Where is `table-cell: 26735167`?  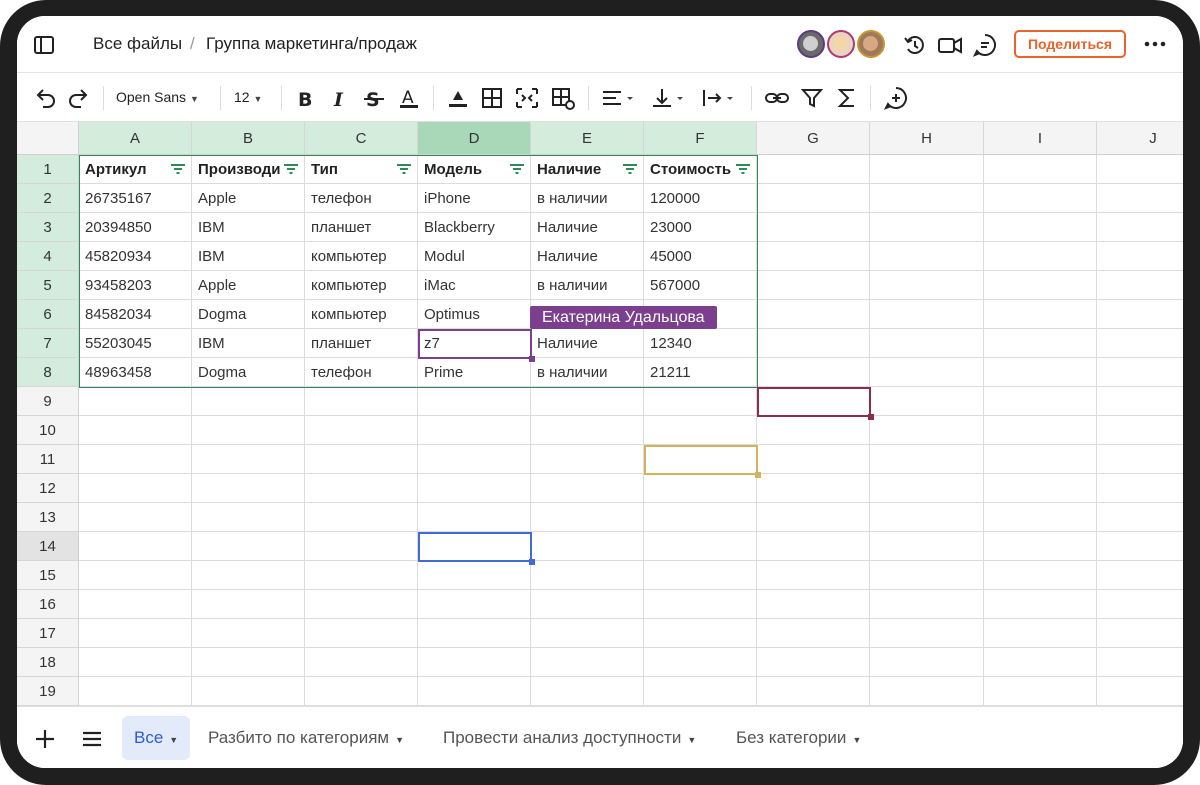 table-cell: 26735167 is located at coordinates (135, 198).